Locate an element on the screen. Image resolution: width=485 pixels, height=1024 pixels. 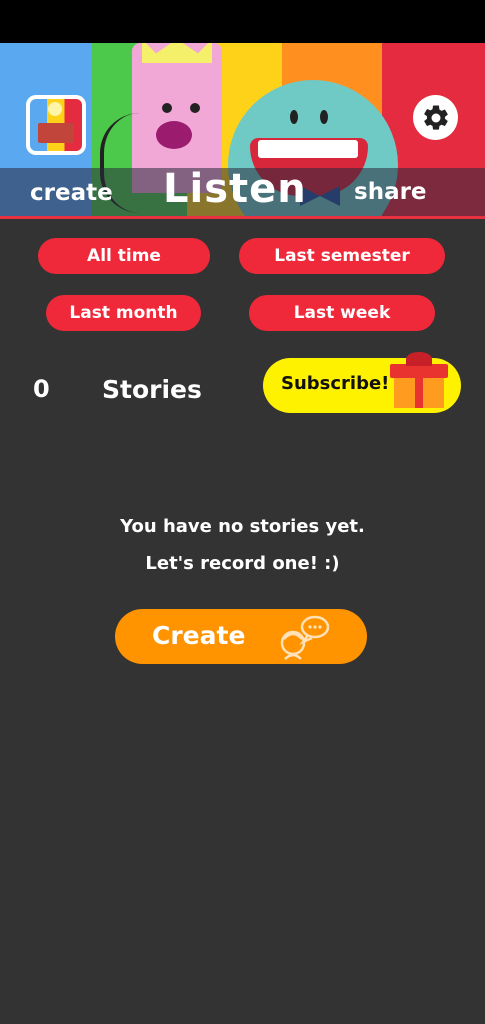
create-button-label: Create is located at coordinates (199, 635).